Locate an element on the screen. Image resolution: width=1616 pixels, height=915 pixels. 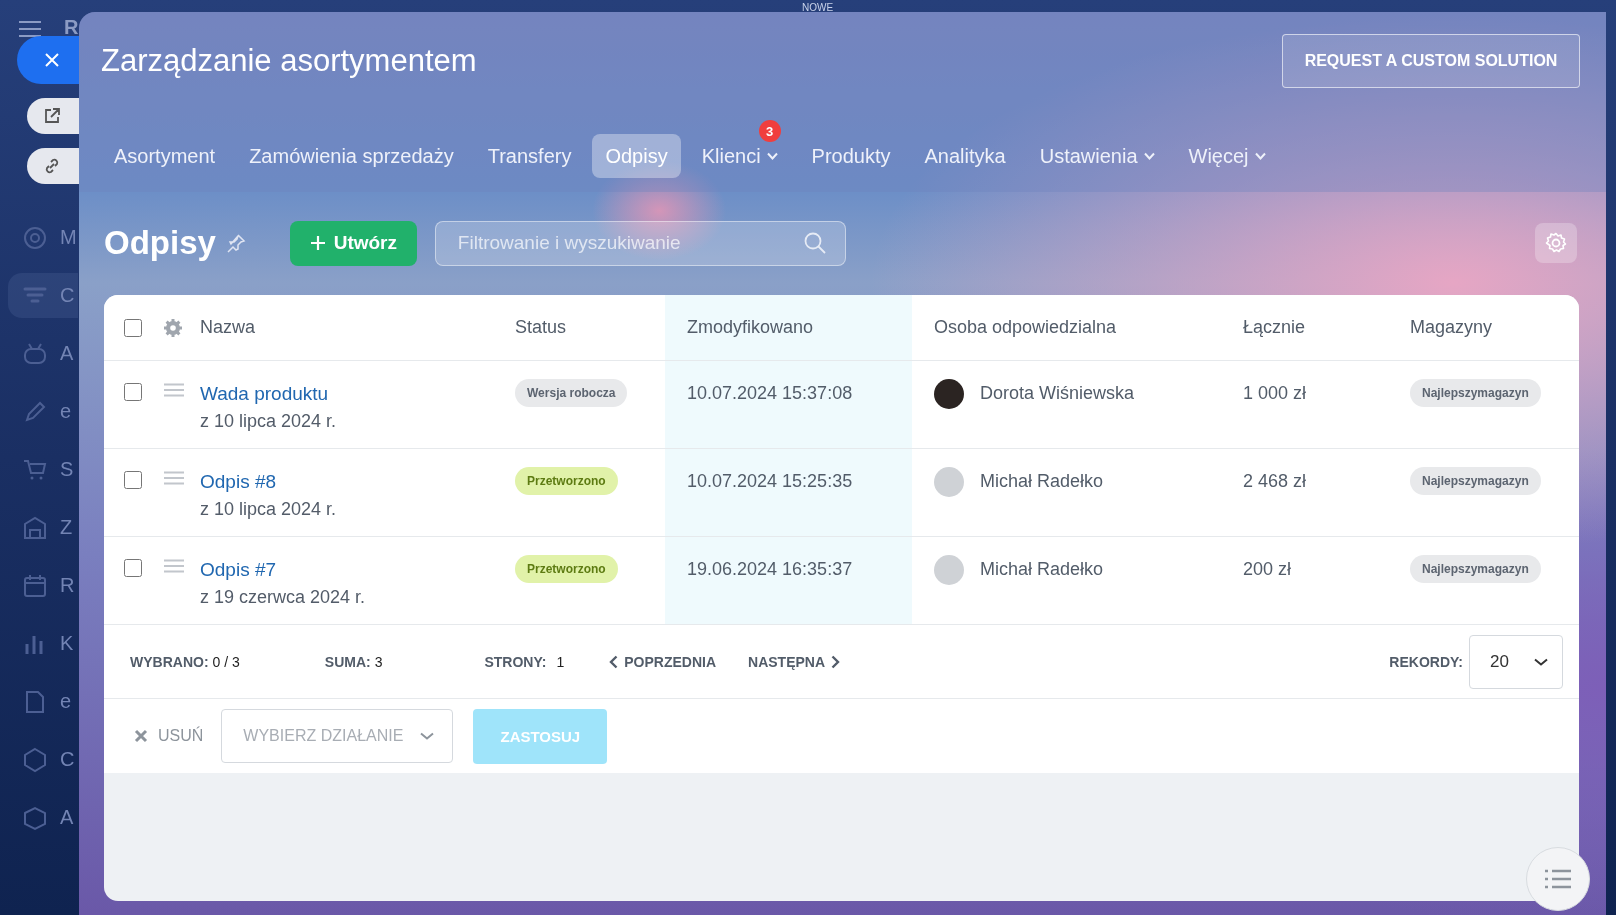
records-dropdown: 20 is located at coordinates (1516, 661).